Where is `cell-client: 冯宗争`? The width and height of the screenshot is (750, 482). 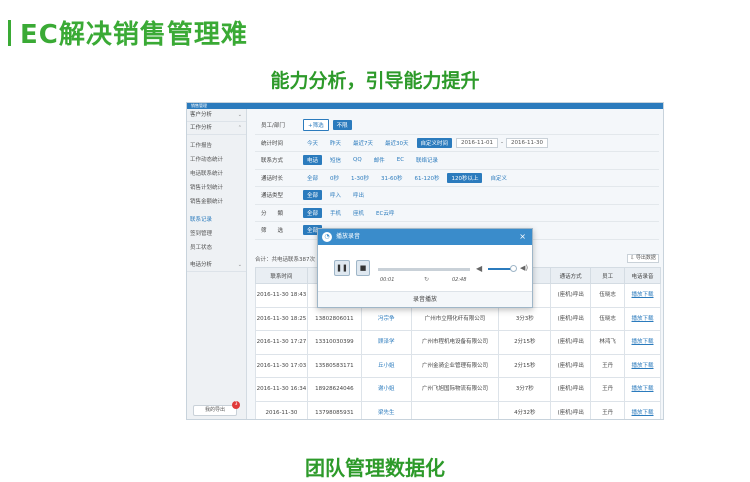 cell-client: 冯宗争 is located at coordinates (386, 318).